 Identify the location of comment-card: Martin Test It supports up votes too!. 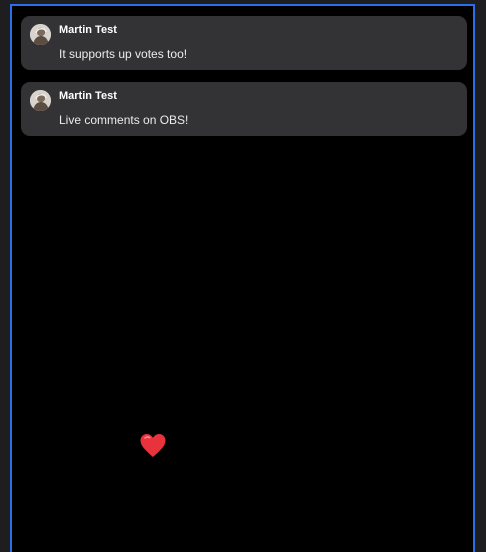
(244, 43).